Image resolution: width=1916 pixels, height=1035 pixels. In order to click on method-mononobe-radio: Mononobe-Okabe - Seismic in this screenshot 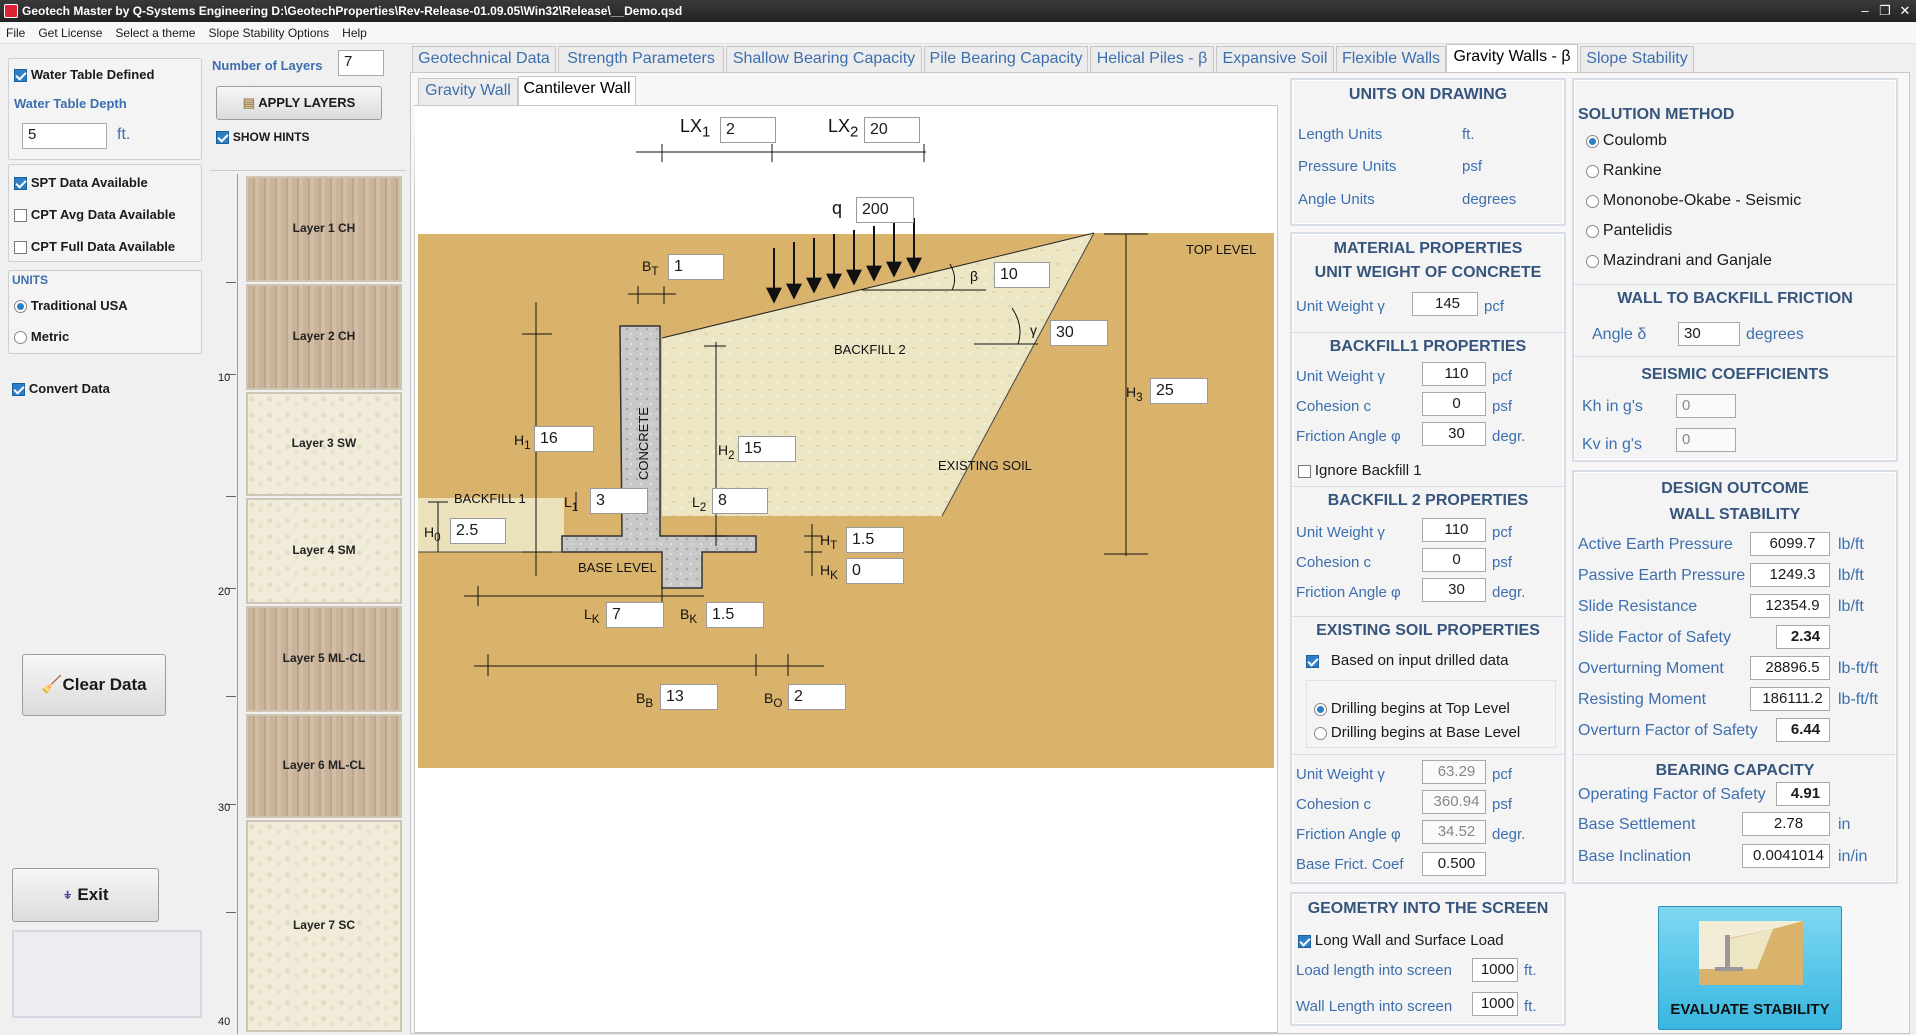, I will do `click(1693, 201)`.